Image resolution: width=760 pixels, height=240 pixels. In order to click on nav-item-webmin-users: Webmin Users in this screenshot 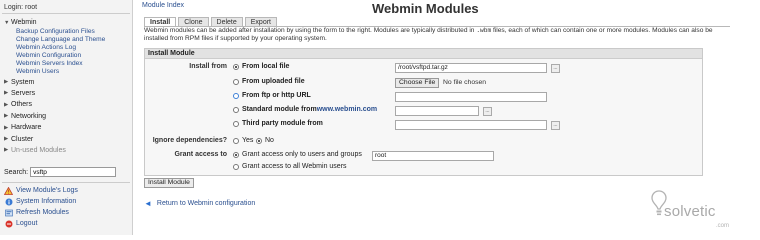, I will do `click(68, 72)`.